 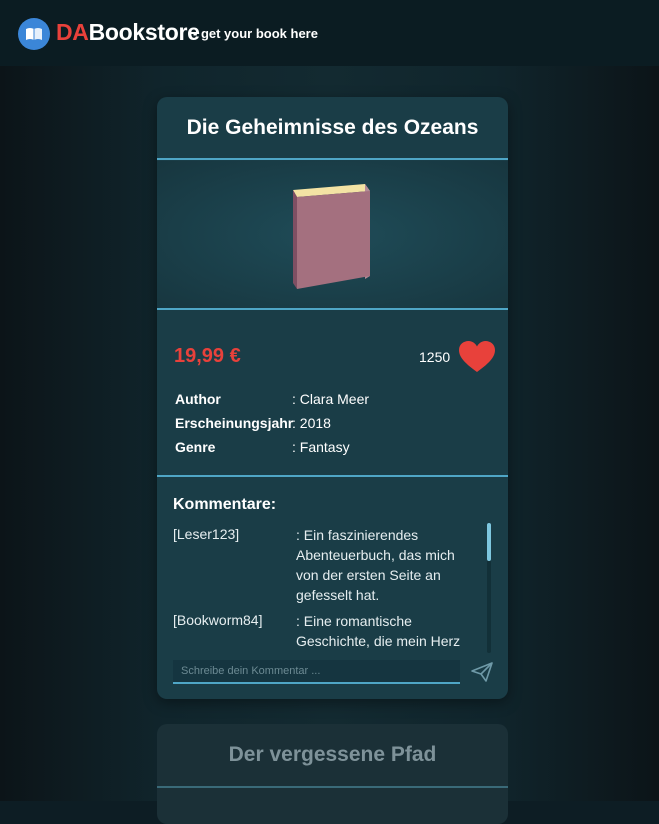 What do you see at coordinates (332, 774) in the screenshot?
I see `book-card-next: Der vergessene Pfad` at bounding box center [332, 774].